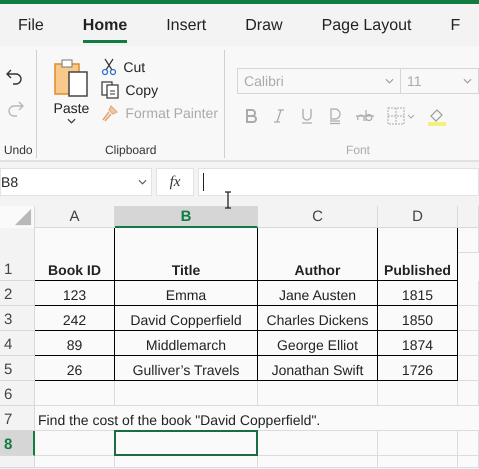 The width and height of the screenshot is (479, 469). I want to click on table-cell: 242, so click(74, 320).